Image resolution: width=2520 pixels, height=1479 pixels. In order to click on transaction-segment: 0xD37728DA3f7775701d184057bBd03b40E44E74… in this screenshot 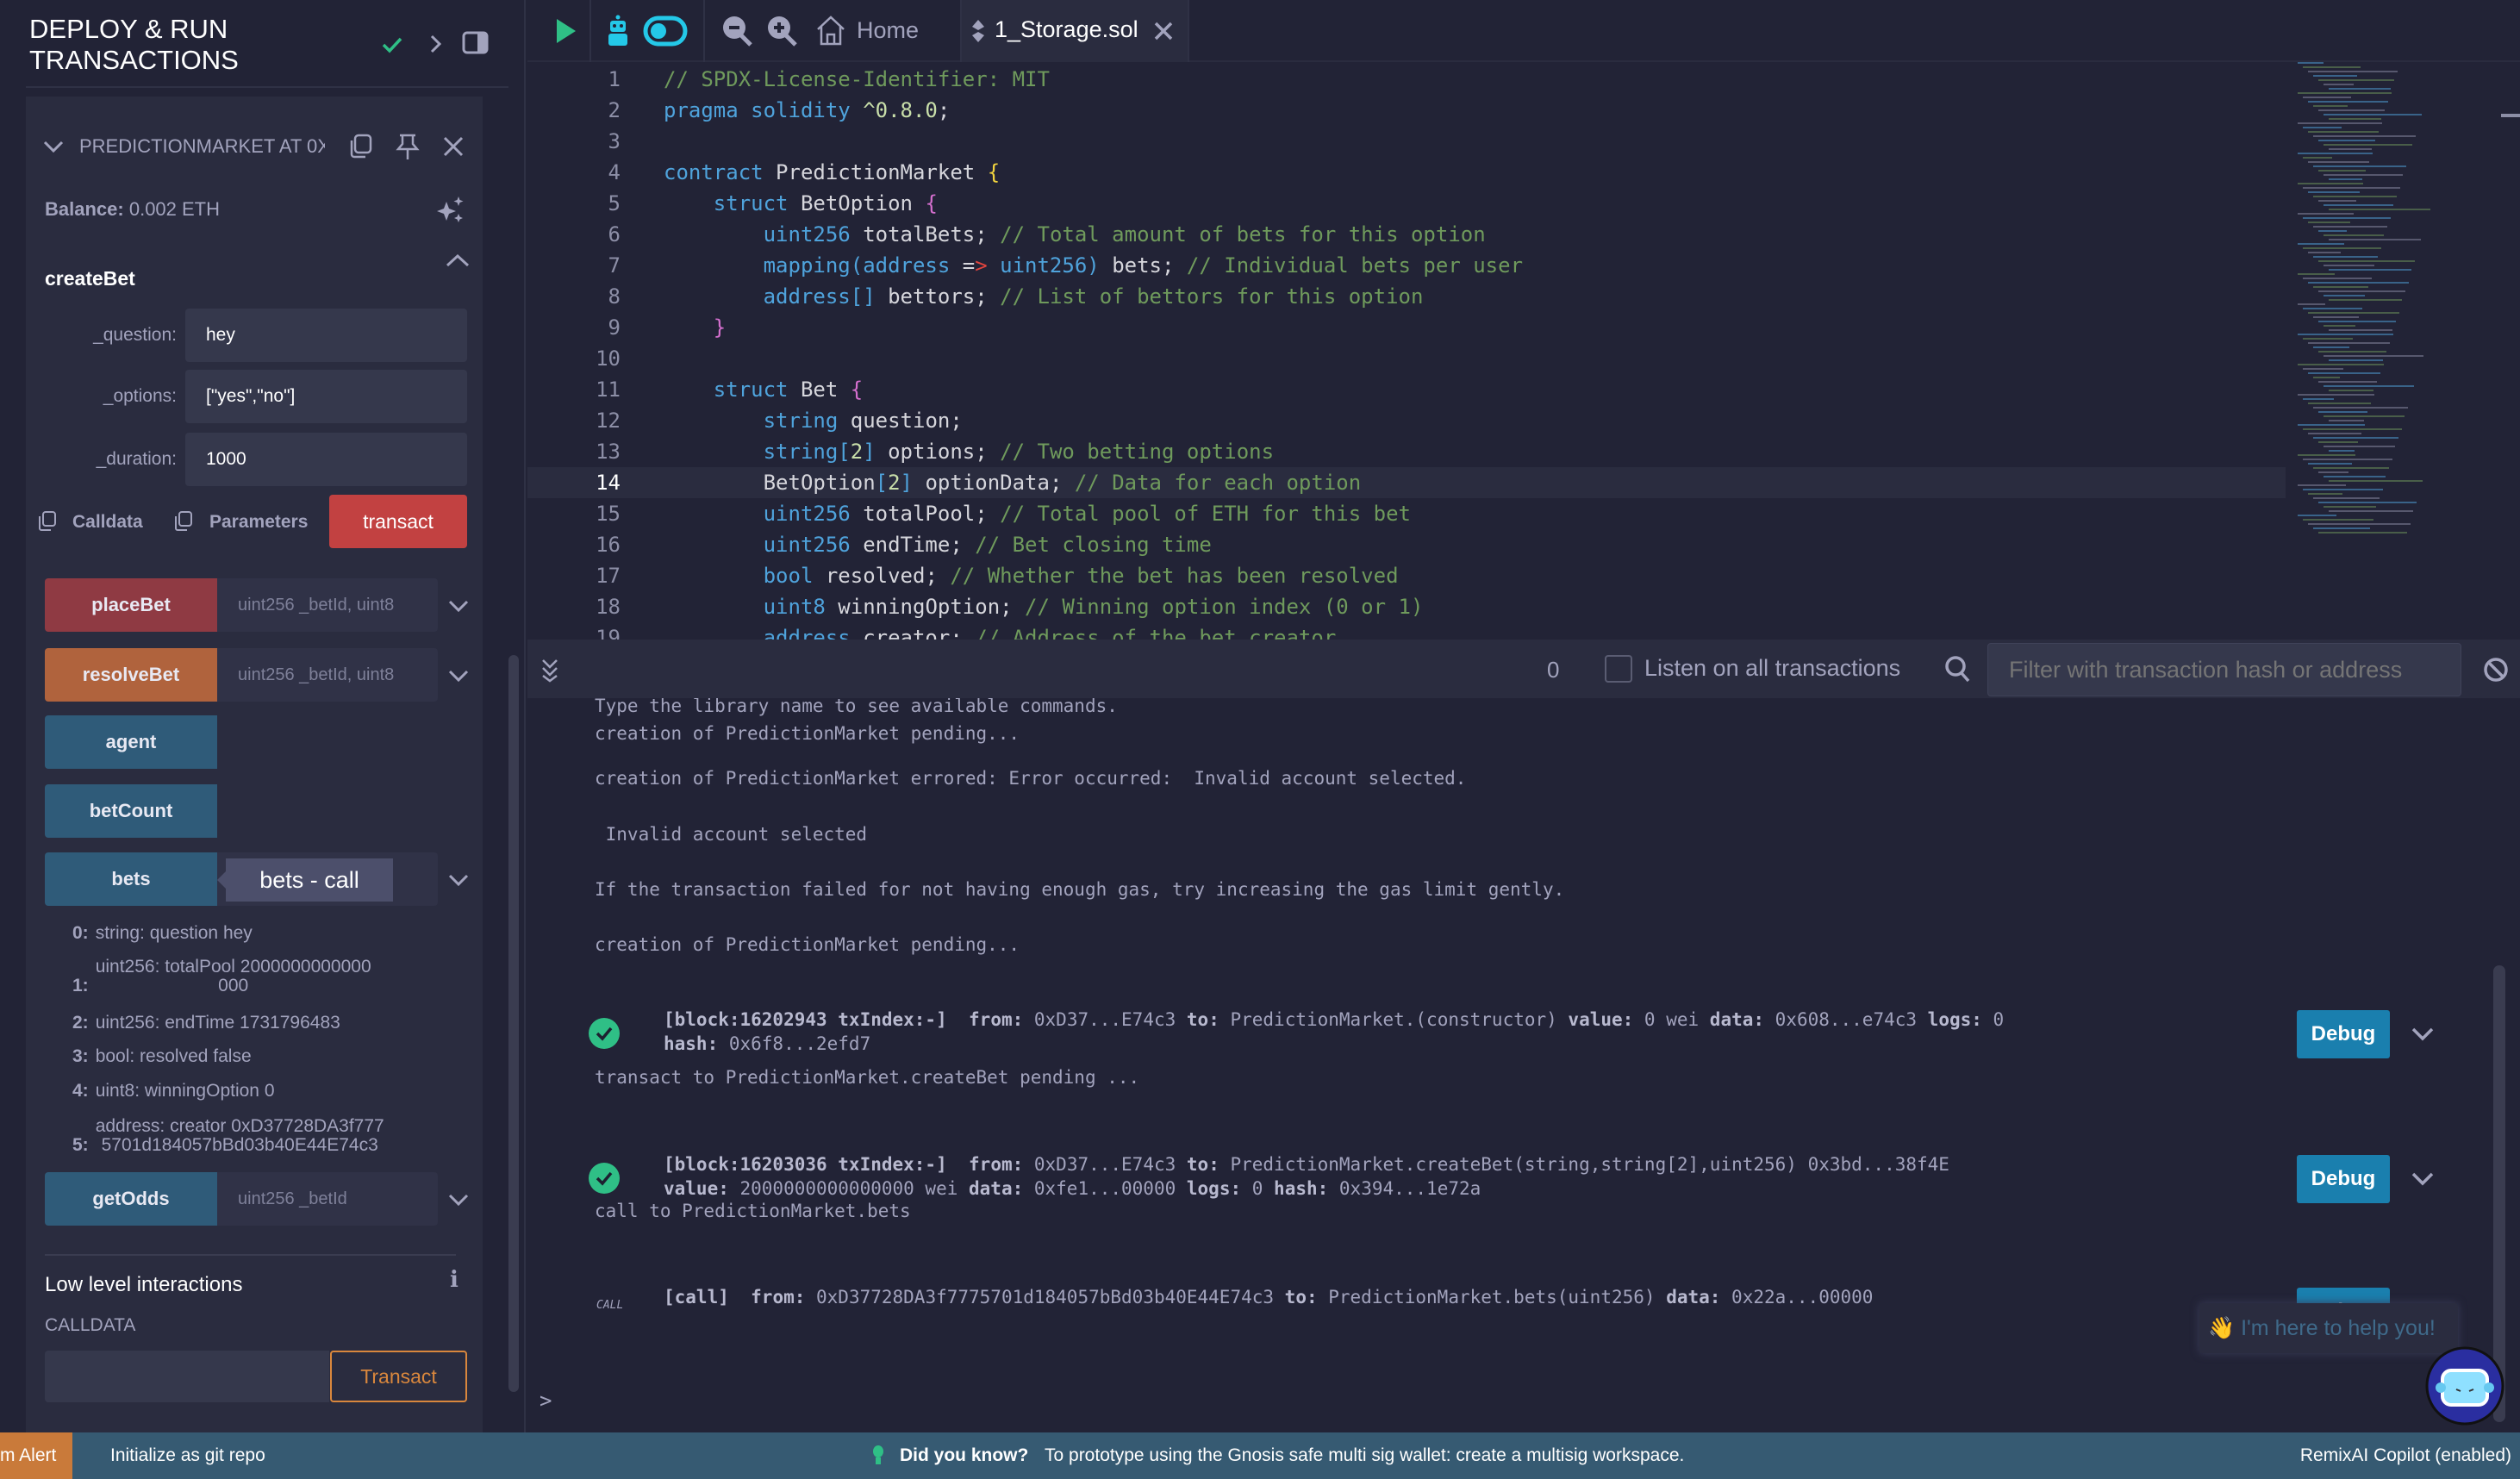, I will do `click(1045, 1297)`.